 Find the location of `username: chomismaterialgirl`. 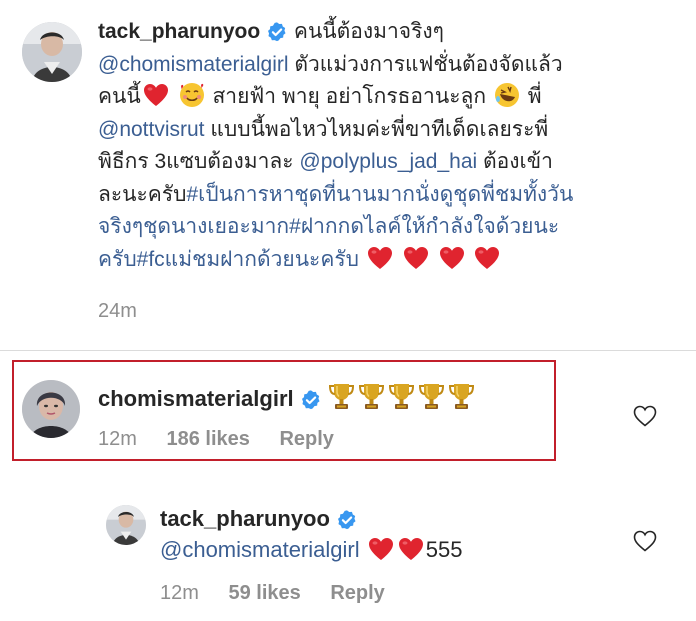

username: chomismaterialgirl is located at coordinates (196, 398).